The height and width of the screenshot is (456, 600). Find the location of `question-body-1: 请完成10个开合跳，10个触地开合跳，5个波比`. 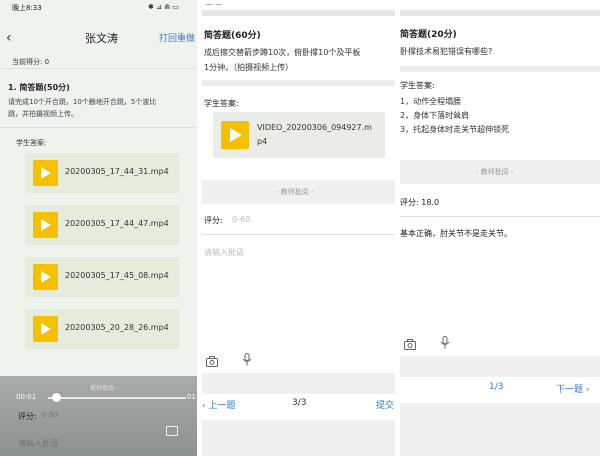

question-body-1: 请完成10个开合跳，10个触地开合跳，5个波比 is located at coordinates (82, 102).